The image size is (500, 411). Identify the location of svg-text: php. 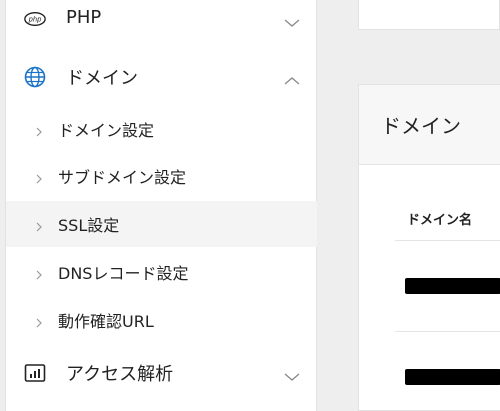
(35, 20).